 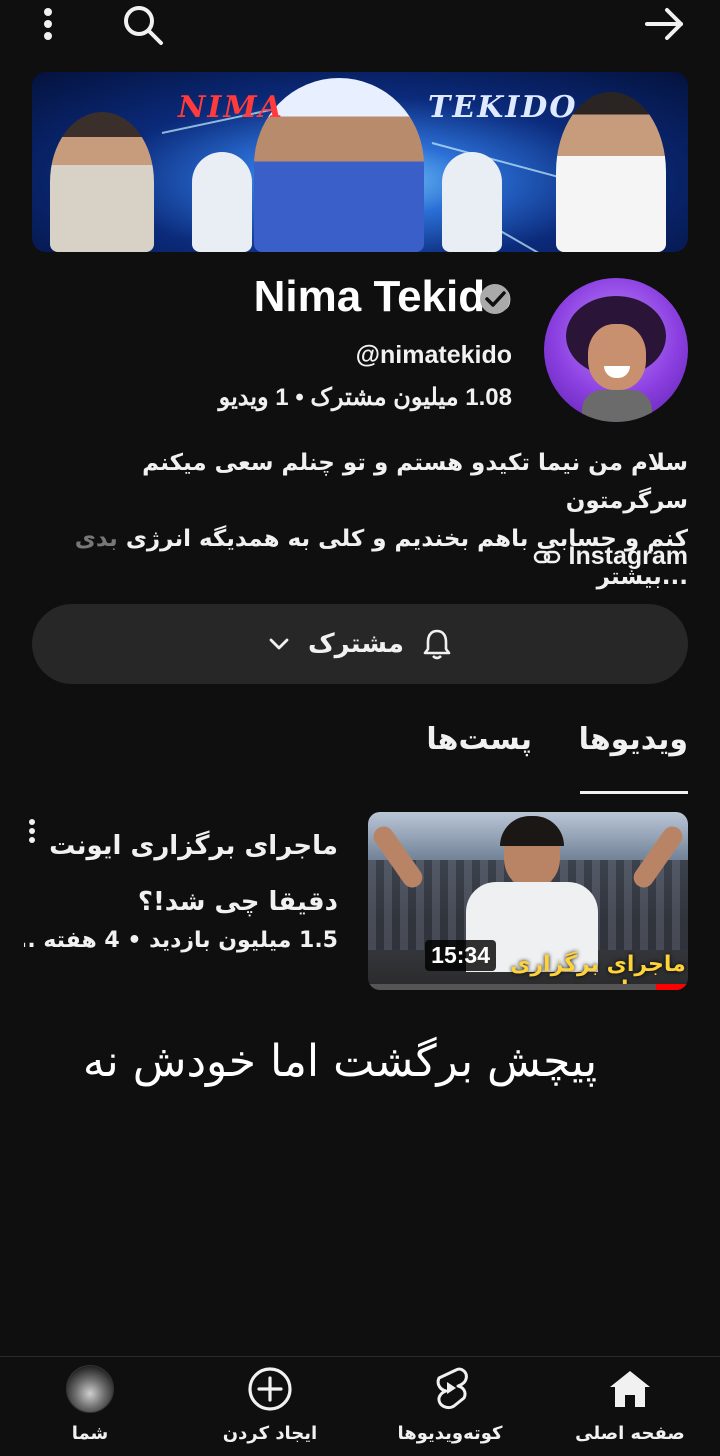 What do you see at coordinates (237, 902) in the screenshot?
I see `video-title-line-2: دقیقا چی شد!؟` at bounding box center [237, 902].